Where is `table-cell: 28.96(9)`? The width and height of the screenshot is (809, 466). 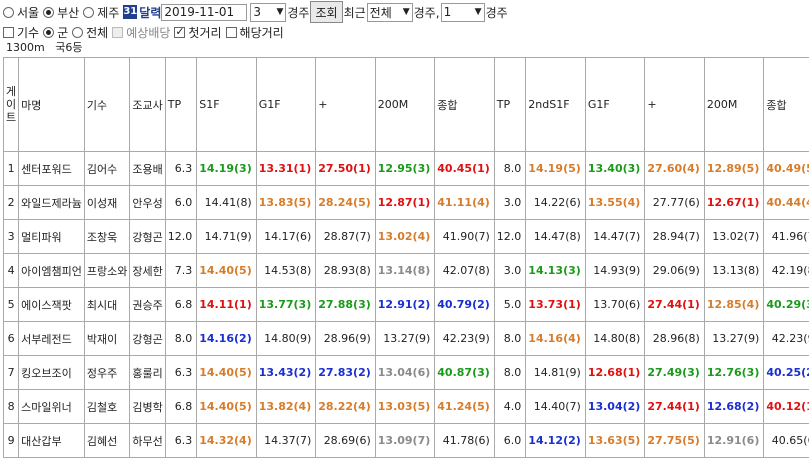 table-cell: 28.96(9) is located at coordinates (346, 339).